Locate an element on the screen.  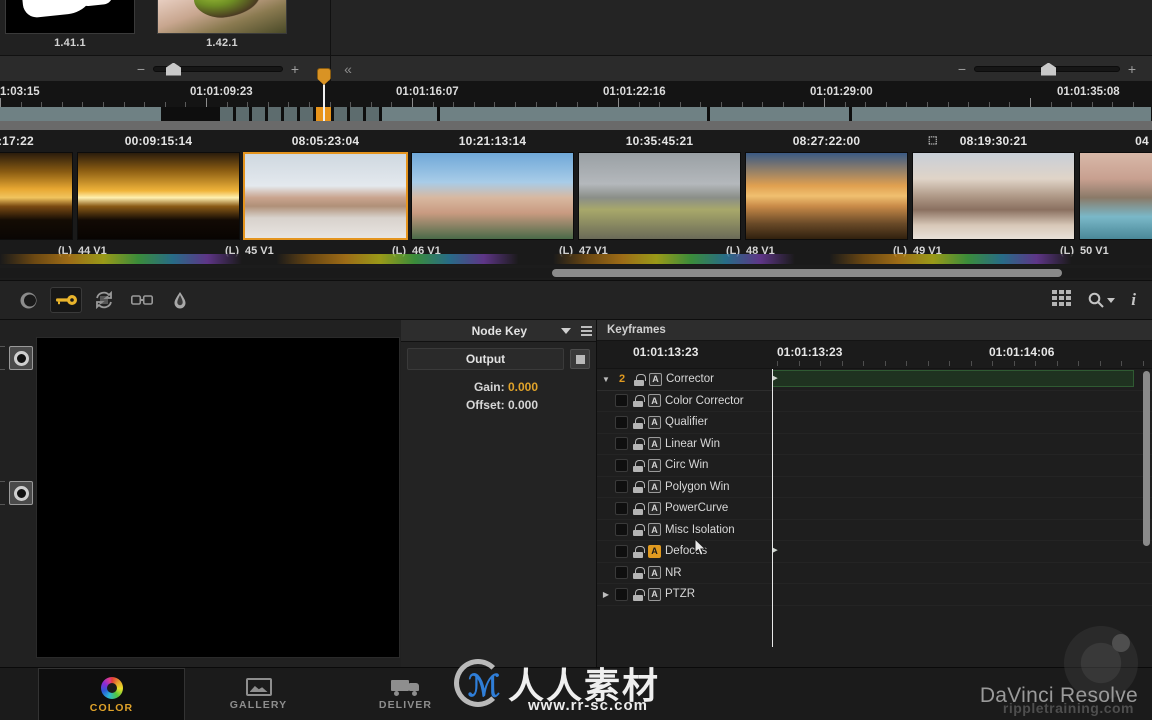
double-chevron-left-icon: « is located at coordinates (348, 69).